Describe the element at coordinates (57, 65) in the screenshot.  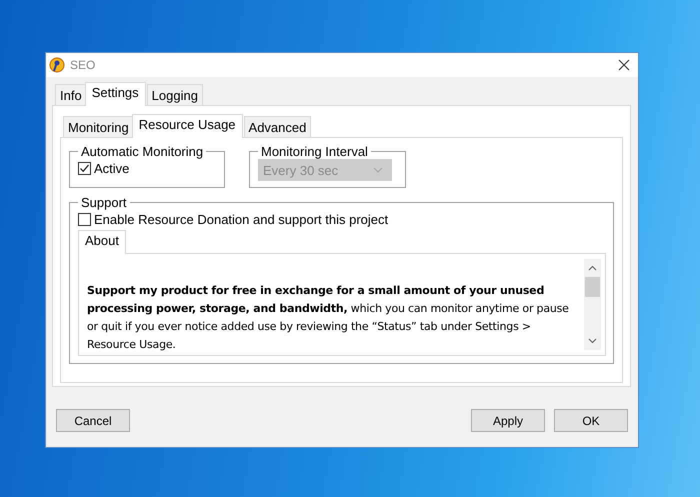
I see `app-logo-icon` at that location.